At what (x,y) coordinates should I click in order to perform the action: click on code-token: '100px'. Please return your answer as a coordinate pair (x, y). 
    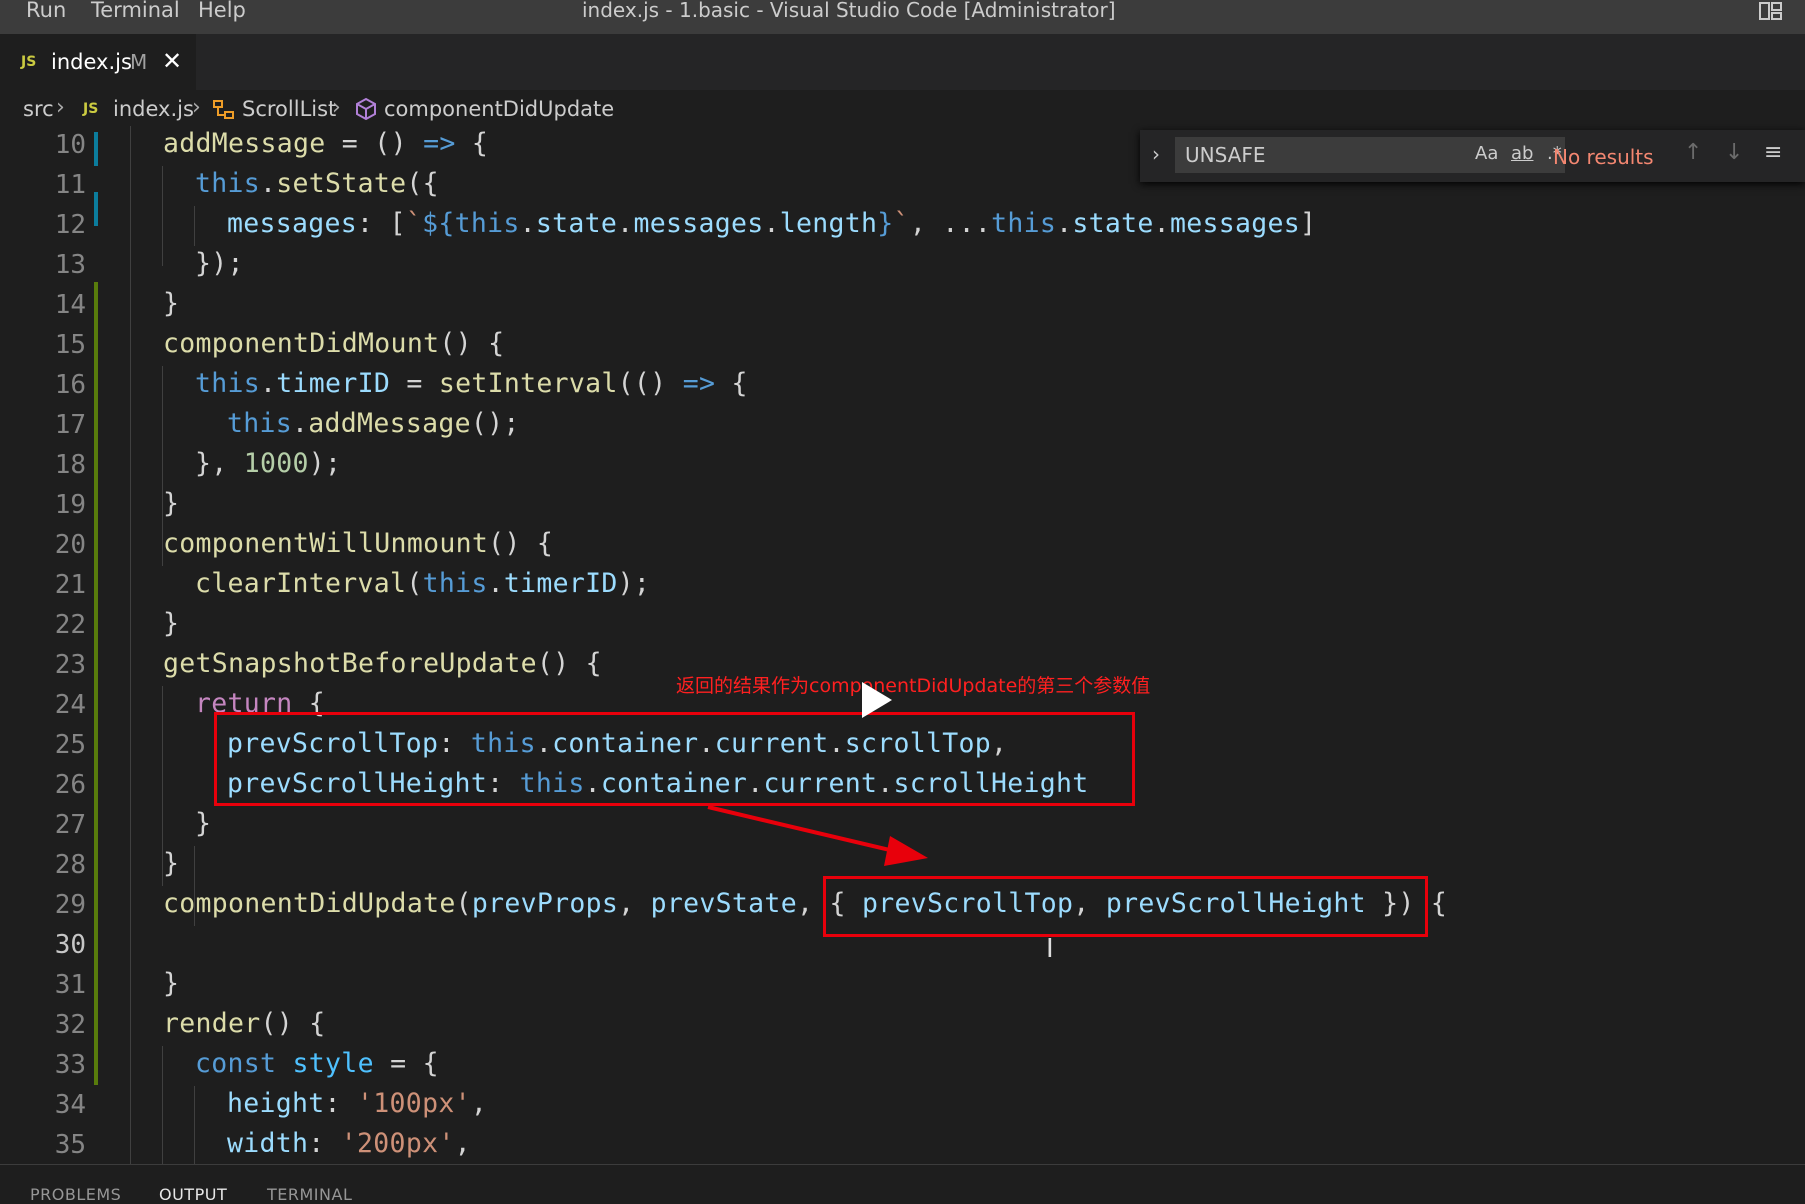
    Looking at the image, I should click on (414, 1103).